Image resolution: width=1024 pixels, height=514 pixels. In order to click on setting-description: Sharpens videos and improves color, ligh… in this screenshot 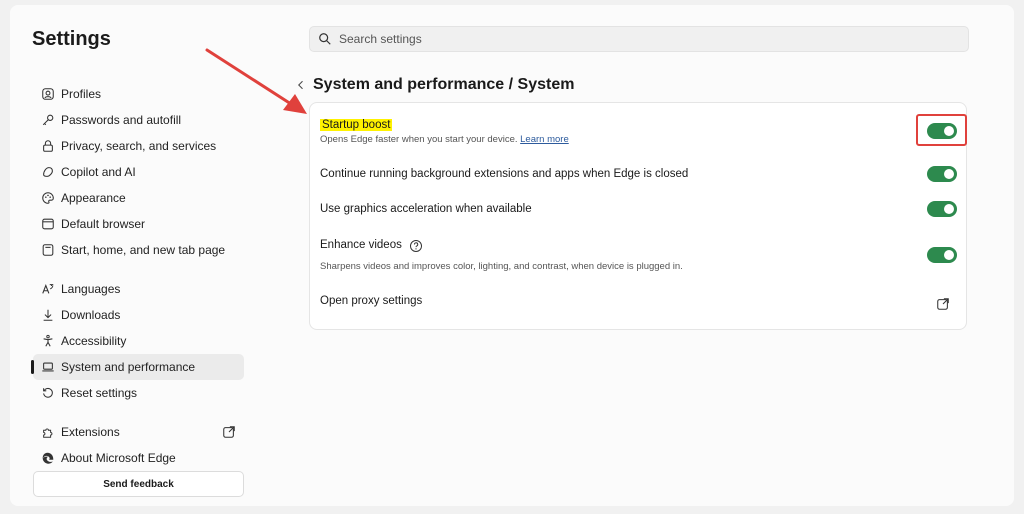, I will do `click(501, 266)`.